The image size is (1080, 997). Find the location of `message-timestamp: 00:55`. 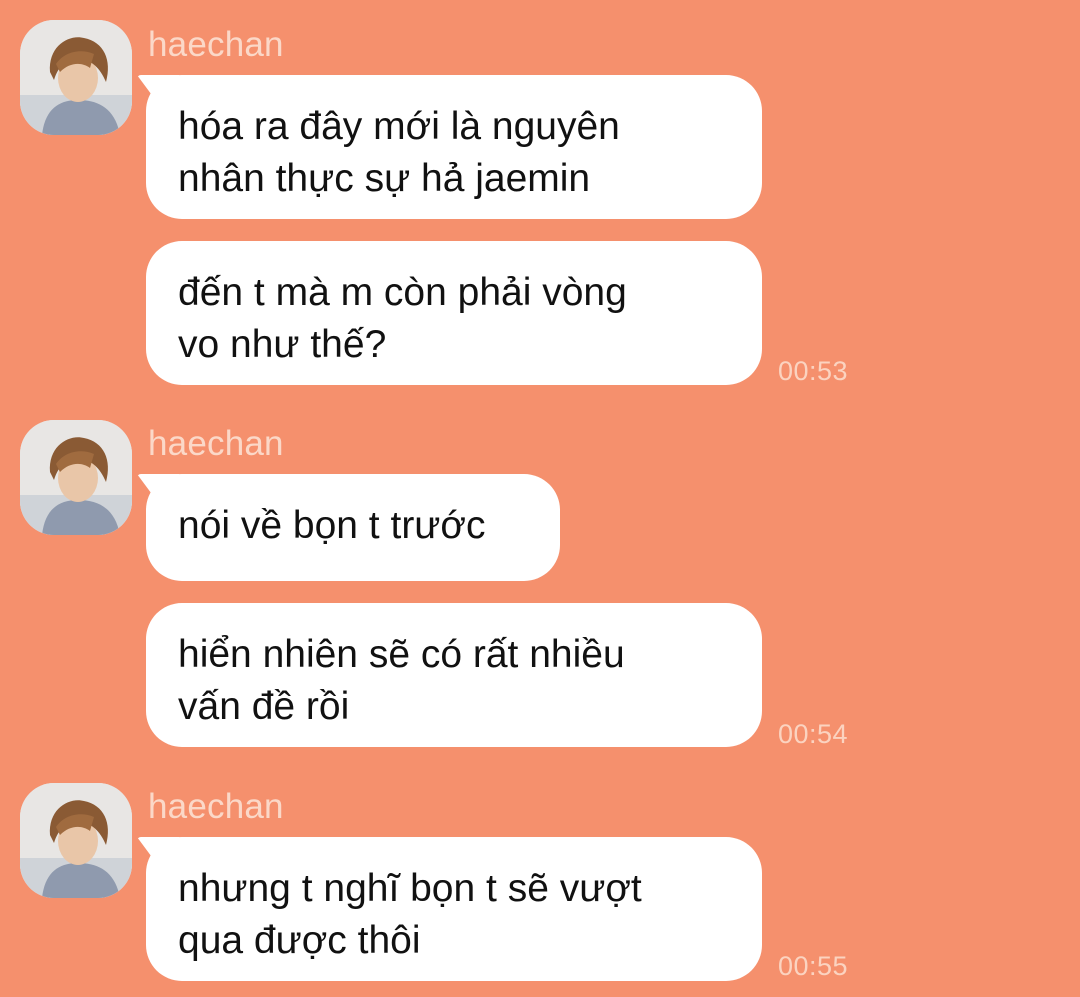

message-timestamp: 00:55 is located at coordinates (813, 966).